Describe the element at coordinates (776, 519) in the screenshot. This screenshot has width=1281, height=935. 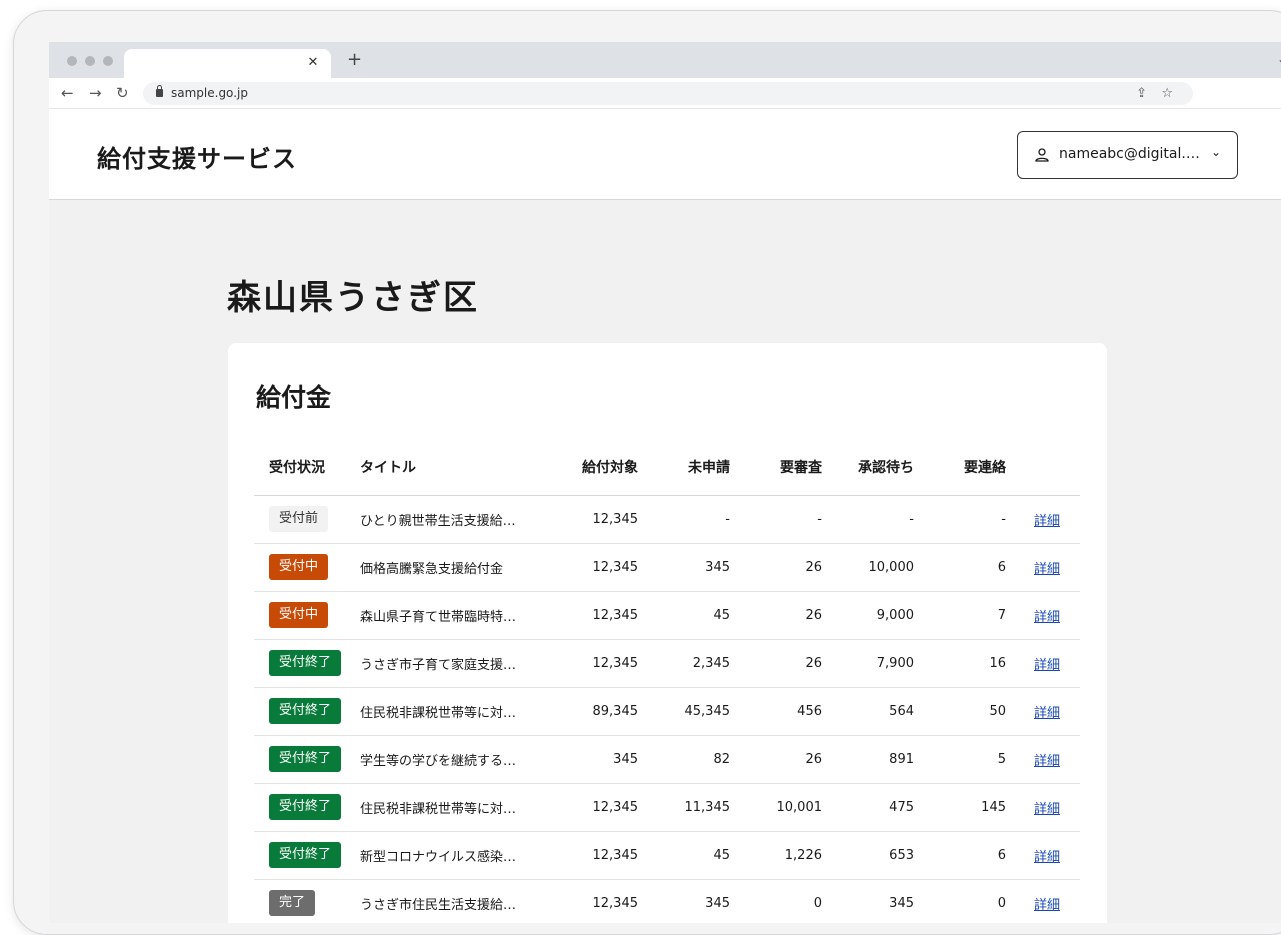
I see `cell-review: -` at that location.